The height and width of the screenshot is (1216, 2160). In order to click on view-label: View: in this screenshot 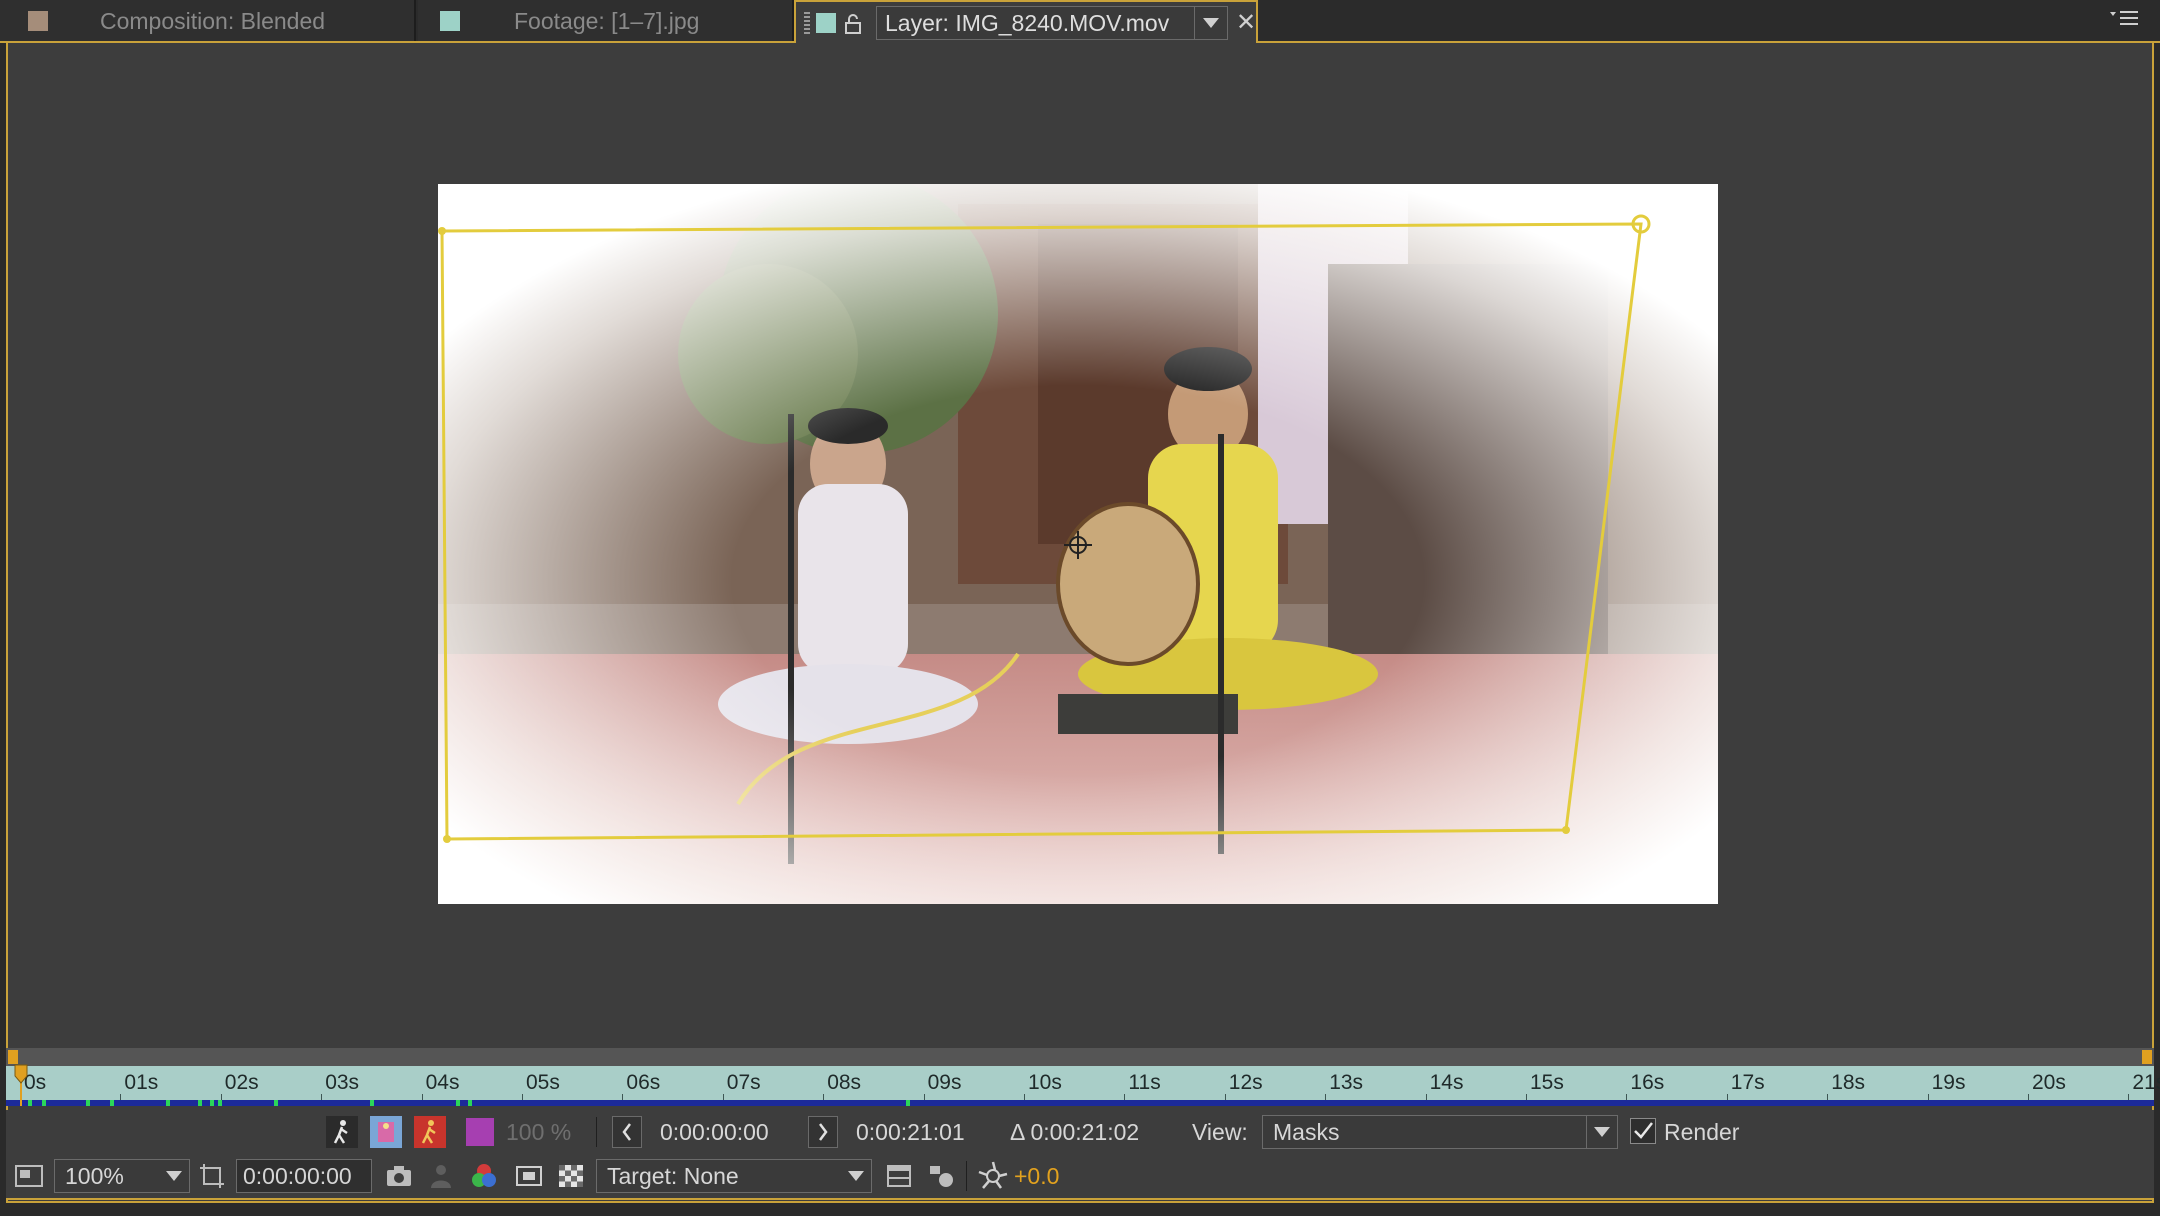, I will do `click(1220, 1132)`.